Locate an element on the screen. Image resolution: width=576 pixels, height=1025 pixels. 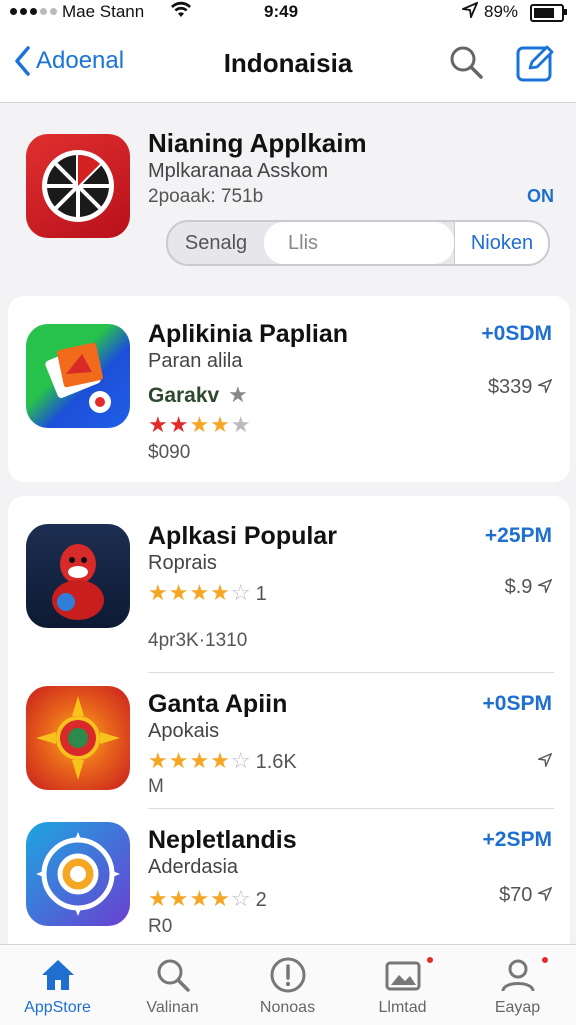
app-subtitle: Apokais is located at coordinates (184, 731).